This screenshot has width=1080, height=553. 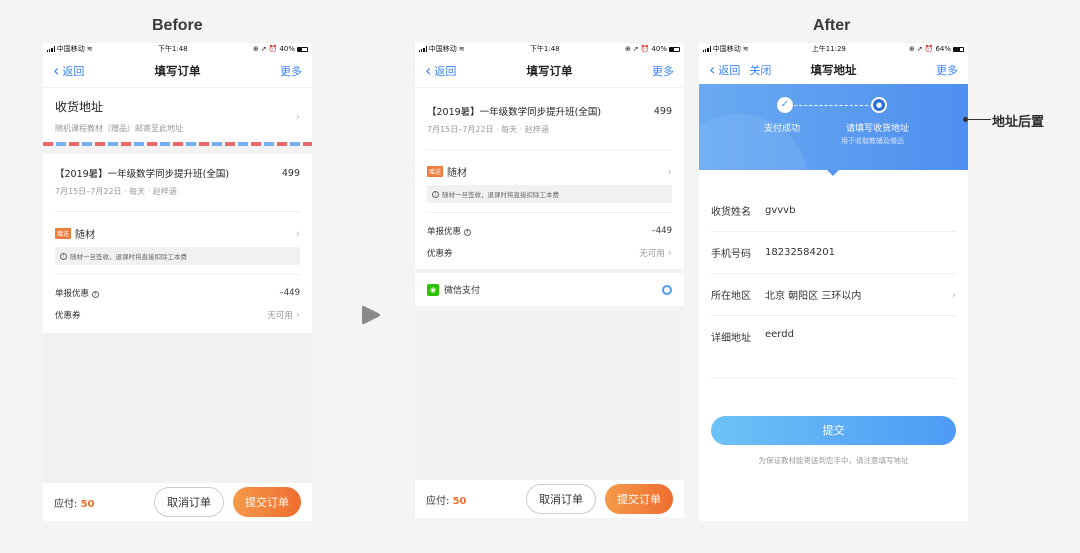 What do you see at coordinates (833, 347) in the screenshot?
I see `detail-field: 详细地址 eerdd` at bounding box center [833, 347].